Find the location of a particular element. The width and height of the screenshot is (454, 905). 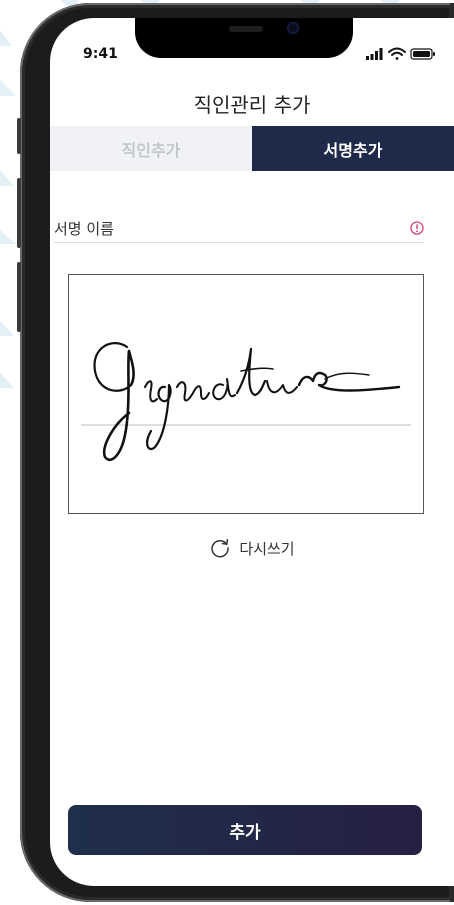

signature-stroke is located at coordinates (246, 402).